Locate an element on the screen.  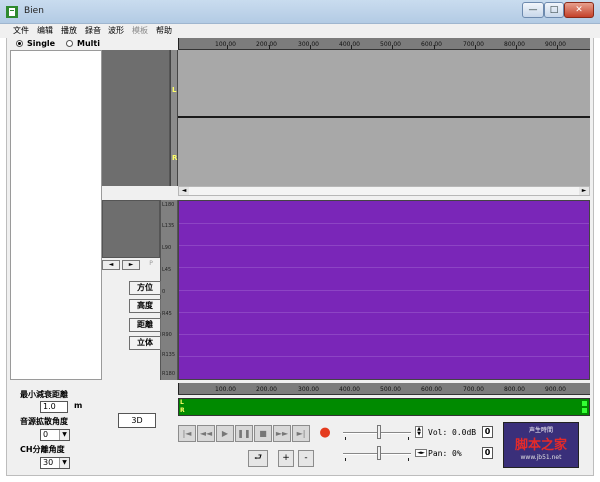
scale-label: L45 is located at coordinates (167, 270).